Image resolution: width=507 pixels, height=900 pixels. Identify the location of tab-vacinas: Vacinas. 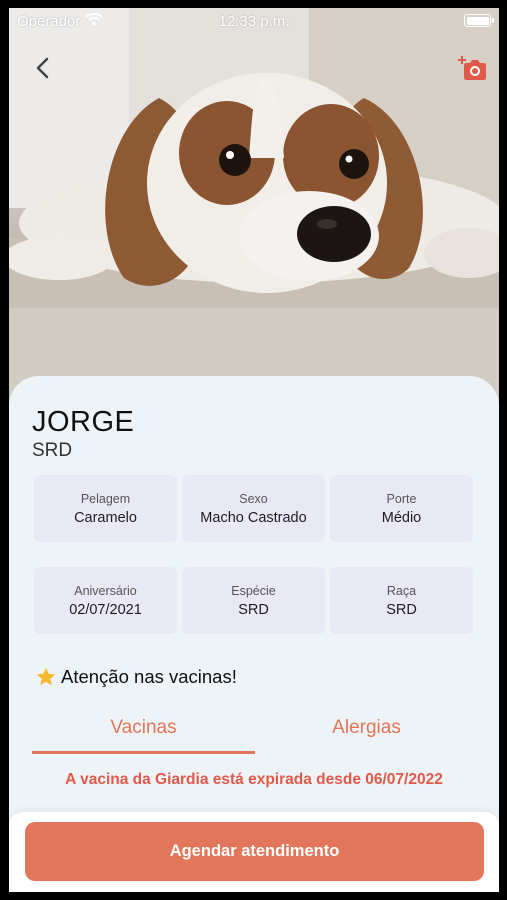
(143, 732).